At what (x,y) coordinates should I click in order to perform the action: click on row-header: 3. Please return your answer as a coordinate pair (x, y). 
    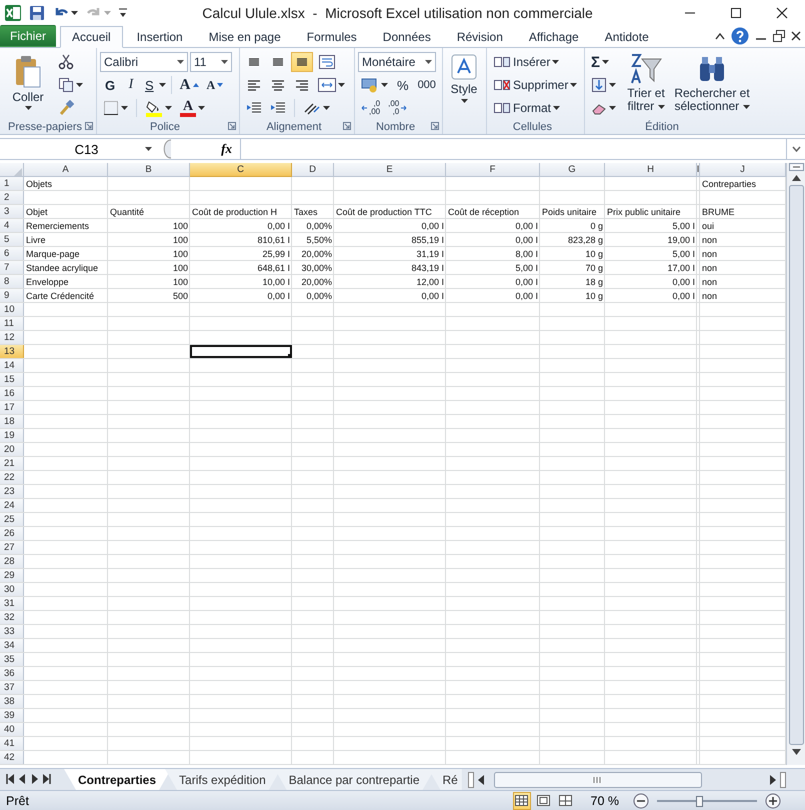
    Looking at the image, I should click on (12, 211).